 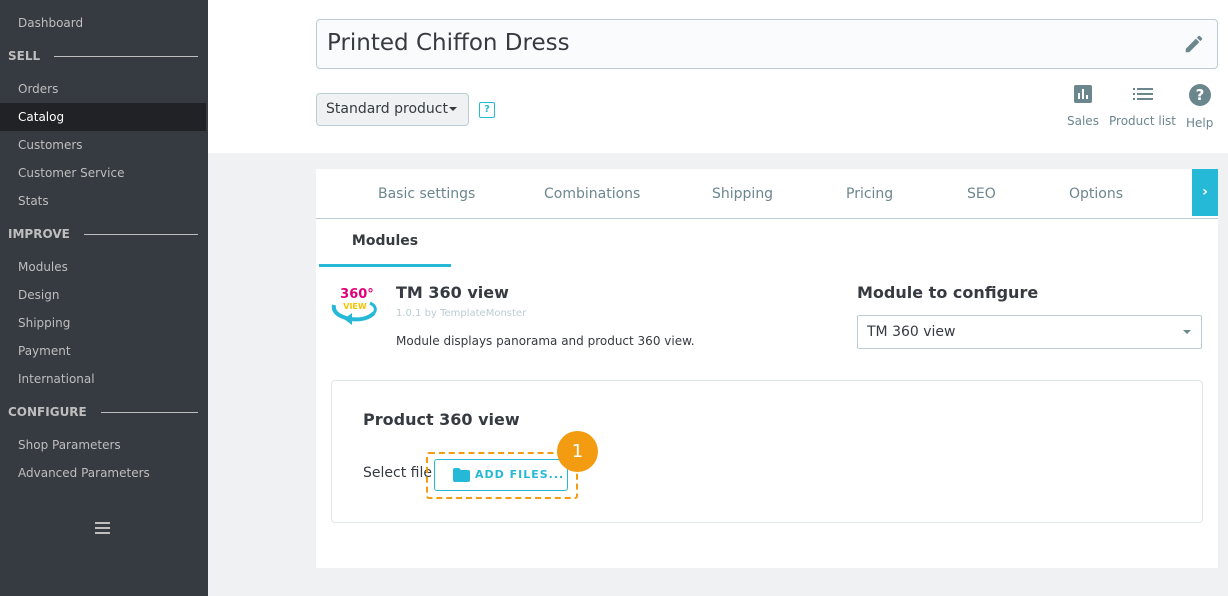 What do you see at coordinates (103, 351) in the screenshot?
I see `sidebar-item-payment: Payment` at bounding box center [103, 351].